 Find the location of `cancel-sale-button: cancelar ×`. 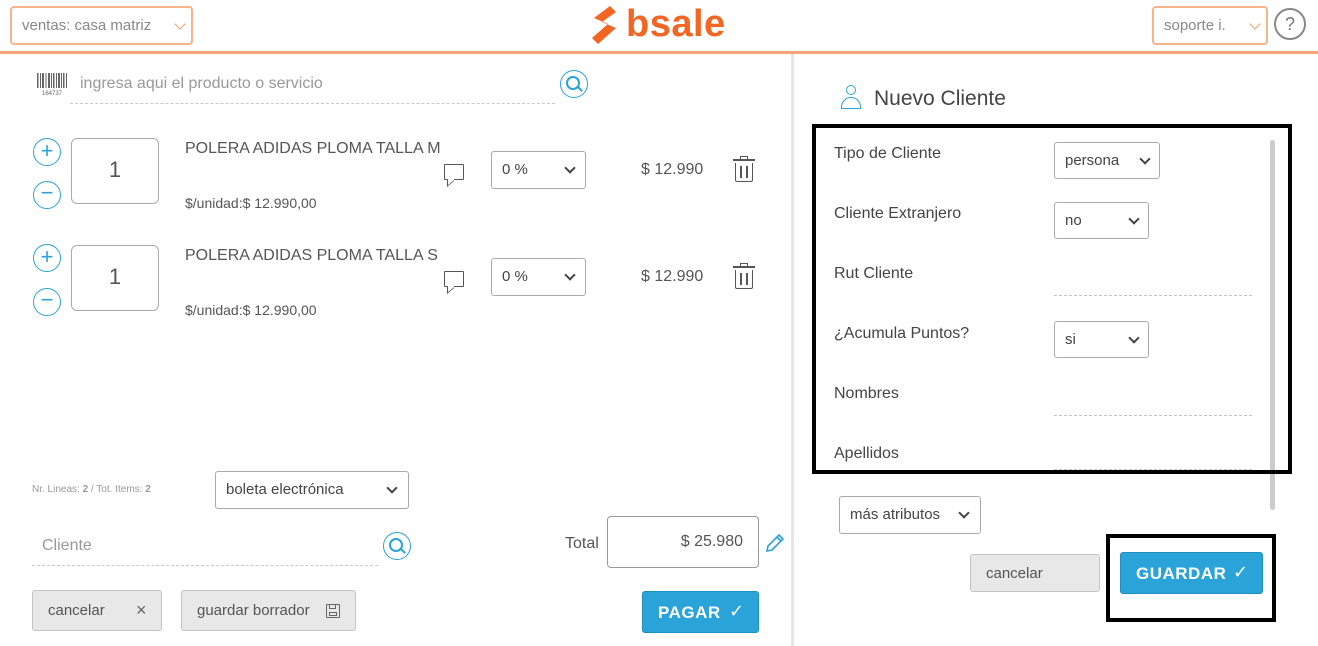

cancel-sale-button: cancelar × is located at coordinates (97, 610).